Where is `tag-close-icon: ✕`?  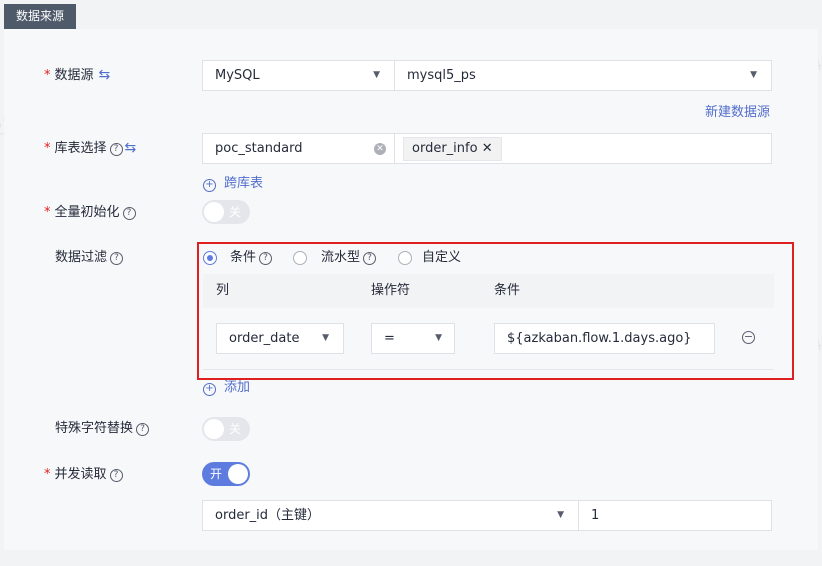
tag-close-icon: ✕ is located at coordinates (487, 148).